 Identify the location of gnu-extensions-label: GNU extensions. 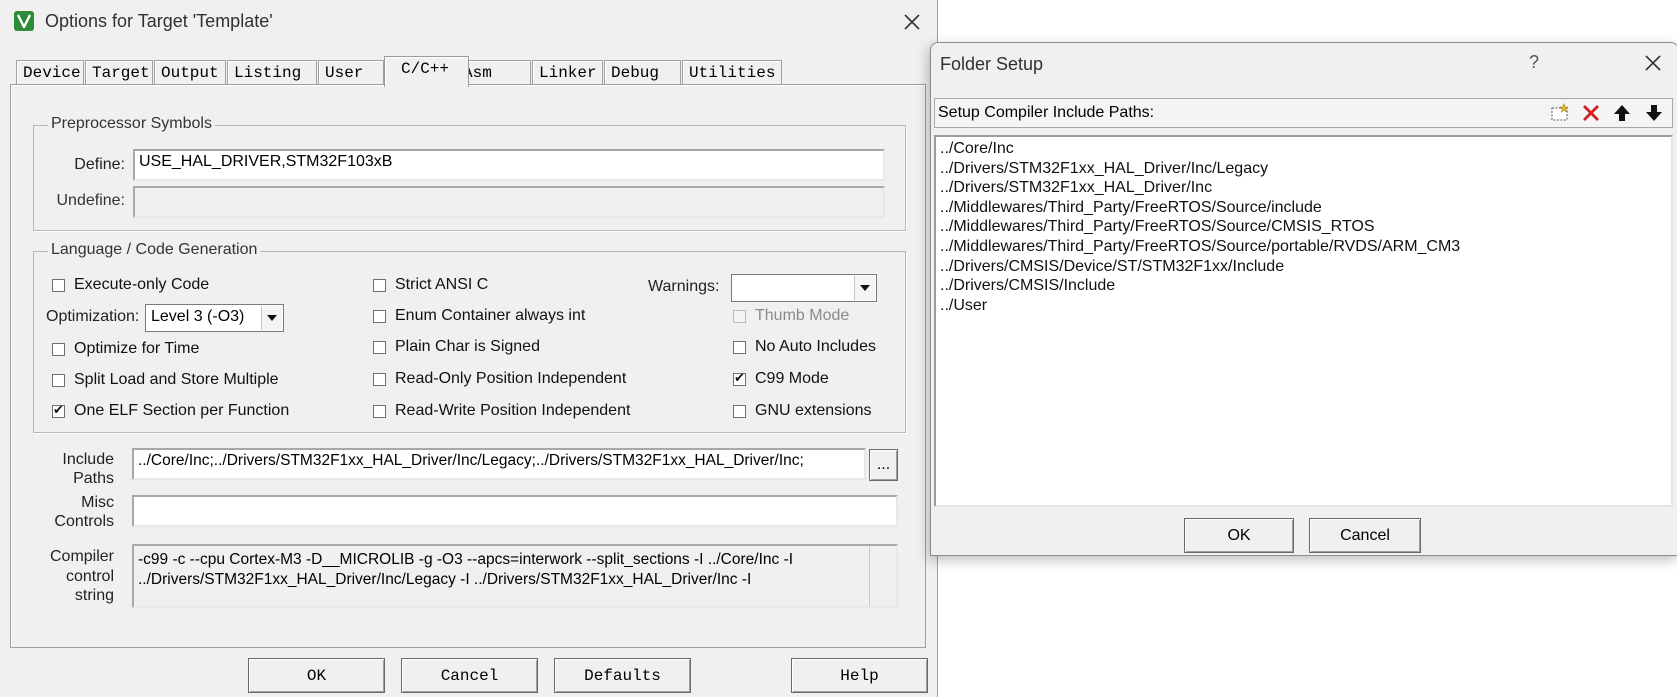
(813, 410).